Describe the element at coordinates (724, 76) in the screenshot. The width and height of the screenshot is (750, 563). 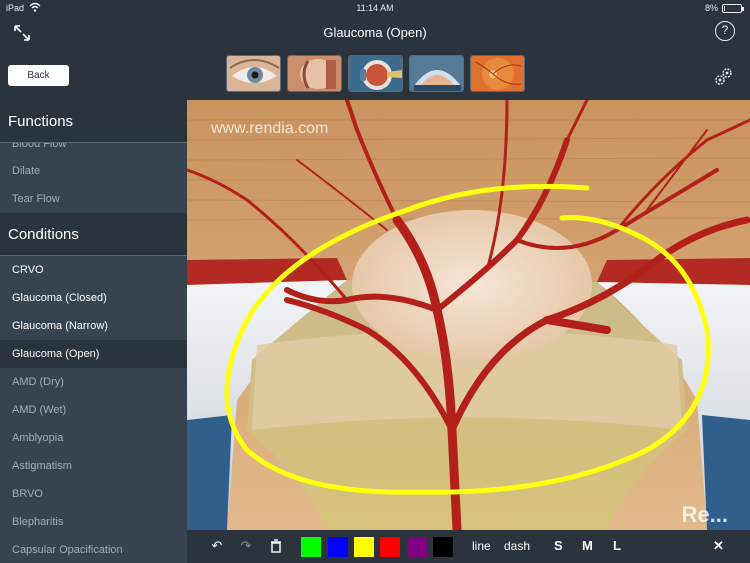
I see `gear-icon` at that location.